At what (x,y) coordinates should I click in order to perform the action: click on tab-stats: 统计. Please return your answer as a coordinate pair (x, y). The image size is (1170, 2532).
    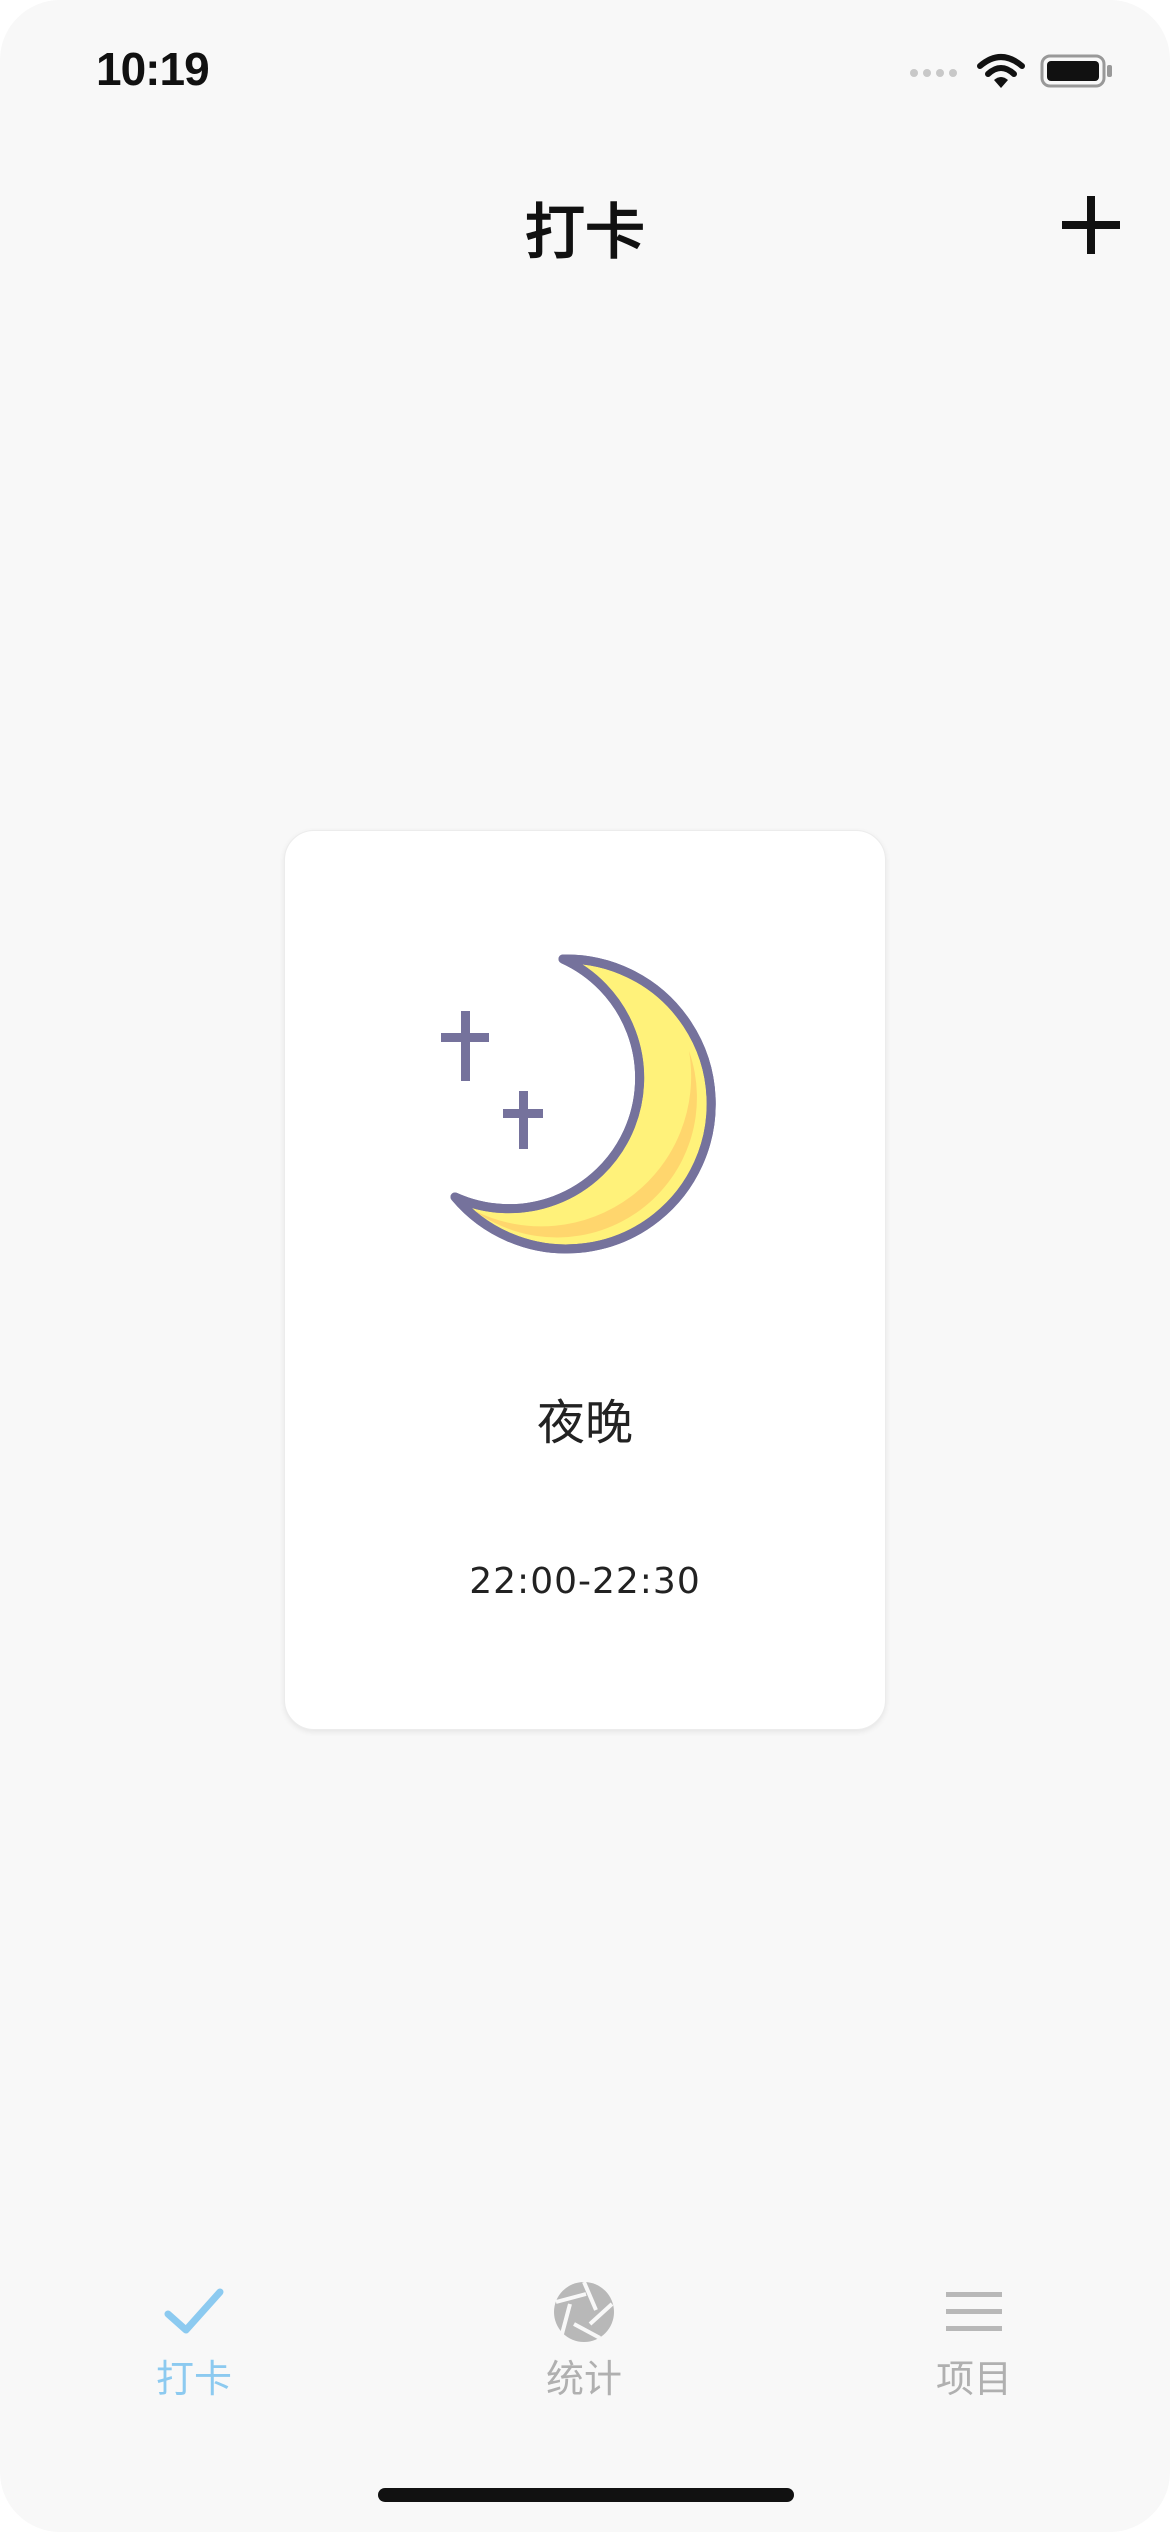
    Looking at the image, I should click on (584, 2335).